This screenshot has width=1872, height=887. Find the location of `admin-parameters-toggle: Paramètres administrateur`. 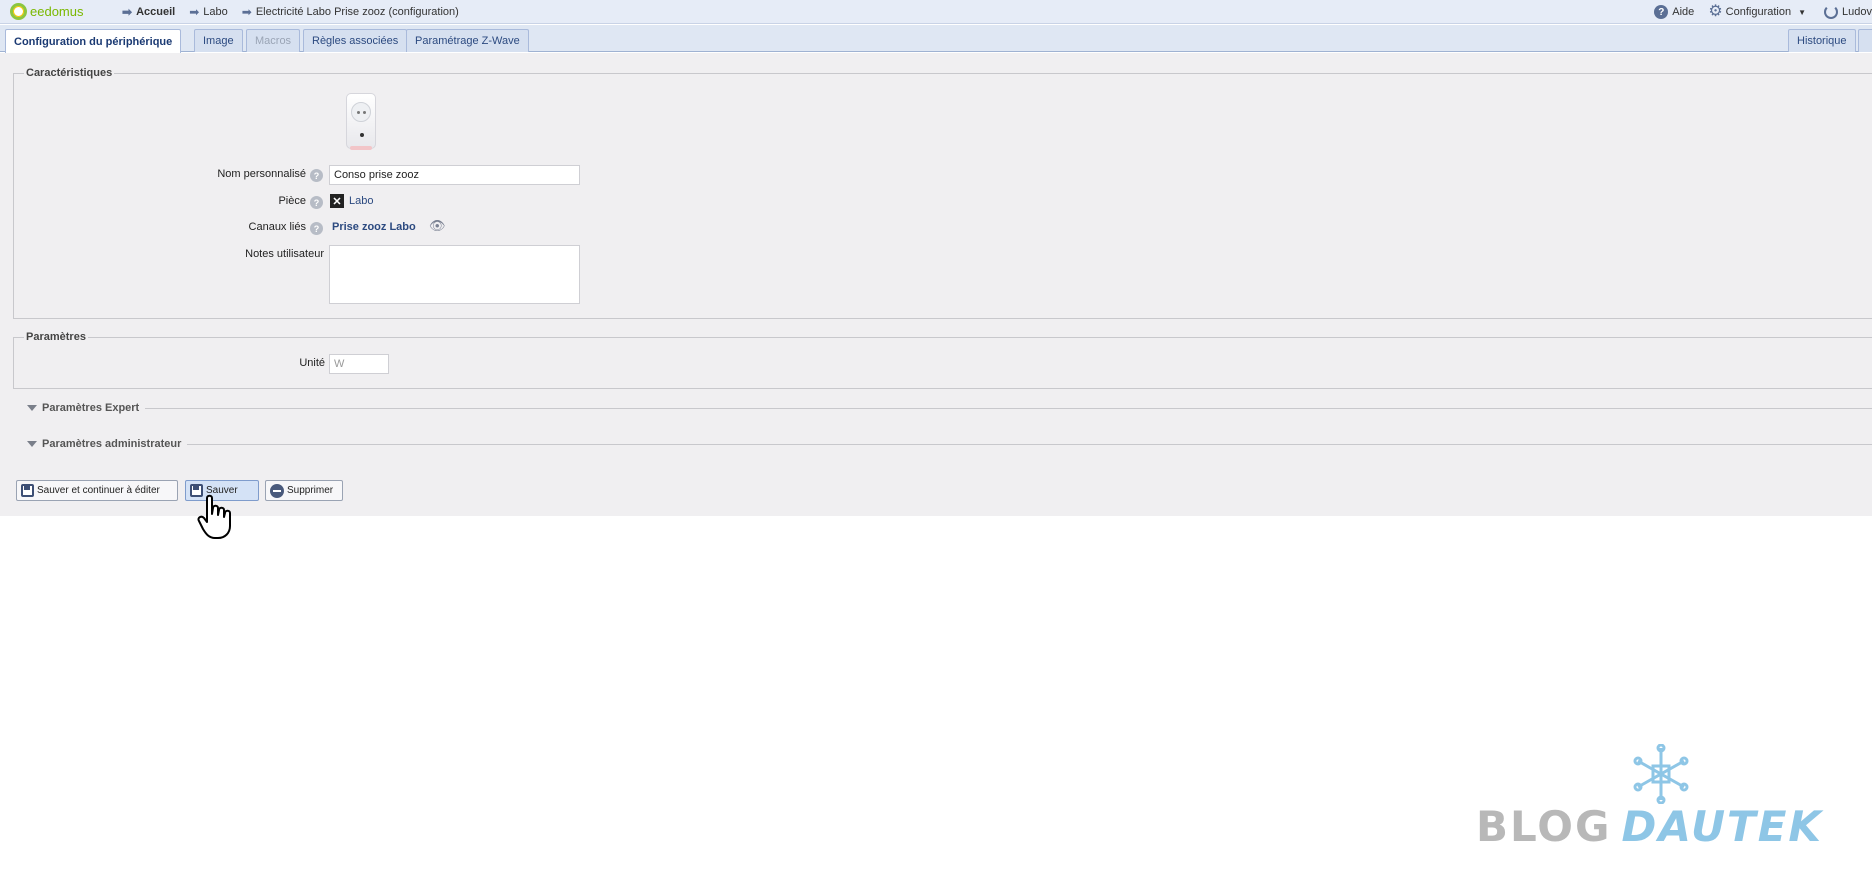

admin-parameters-toggle: Paramètres administrateur is located at coordinates (942, 444).